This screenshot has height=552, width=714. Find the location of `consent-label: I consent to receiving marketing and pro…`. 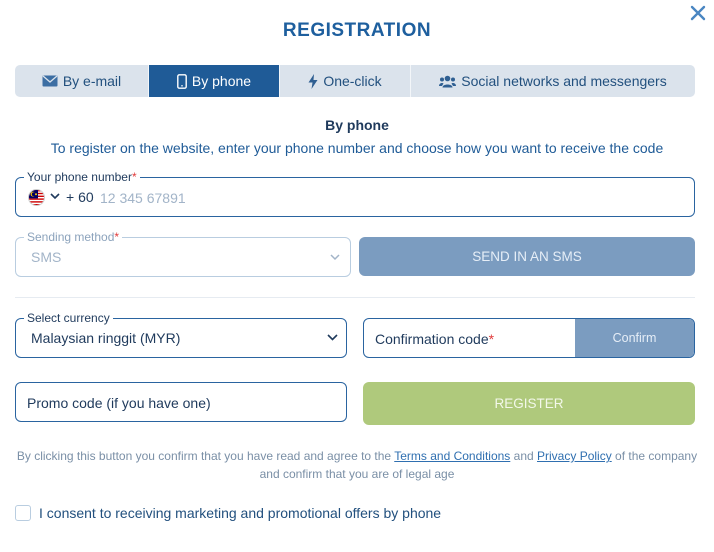

consent-label: I consent to receiving marketing and pro… is located at coordinates (240, 513).